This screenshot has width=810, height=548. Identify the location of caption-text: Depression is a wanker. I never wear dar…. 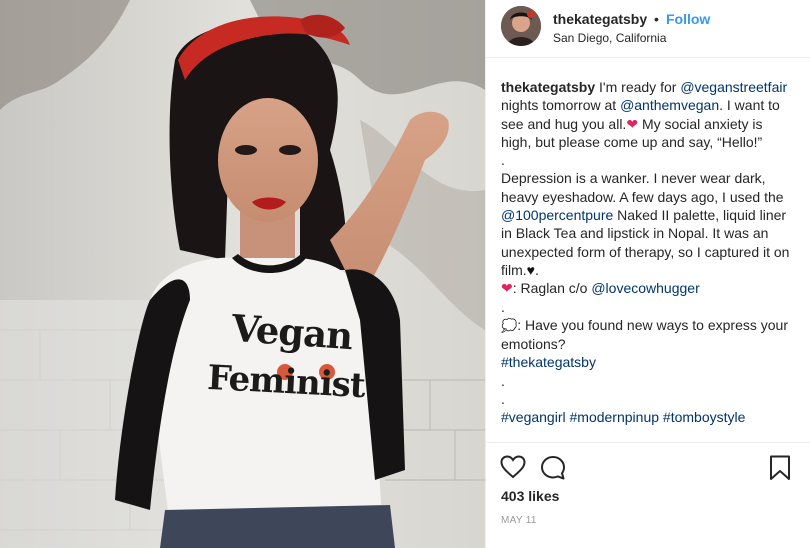
(642, 187).